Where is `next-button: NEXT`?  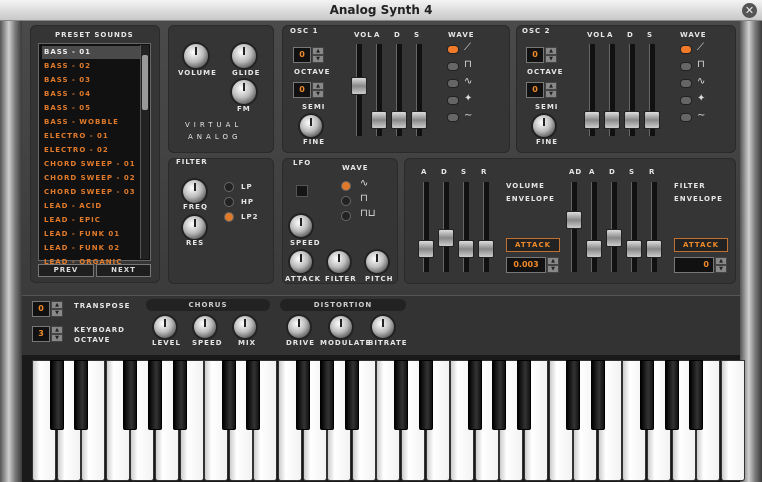
next-button: NEXT is located at coordinates (123, 270).